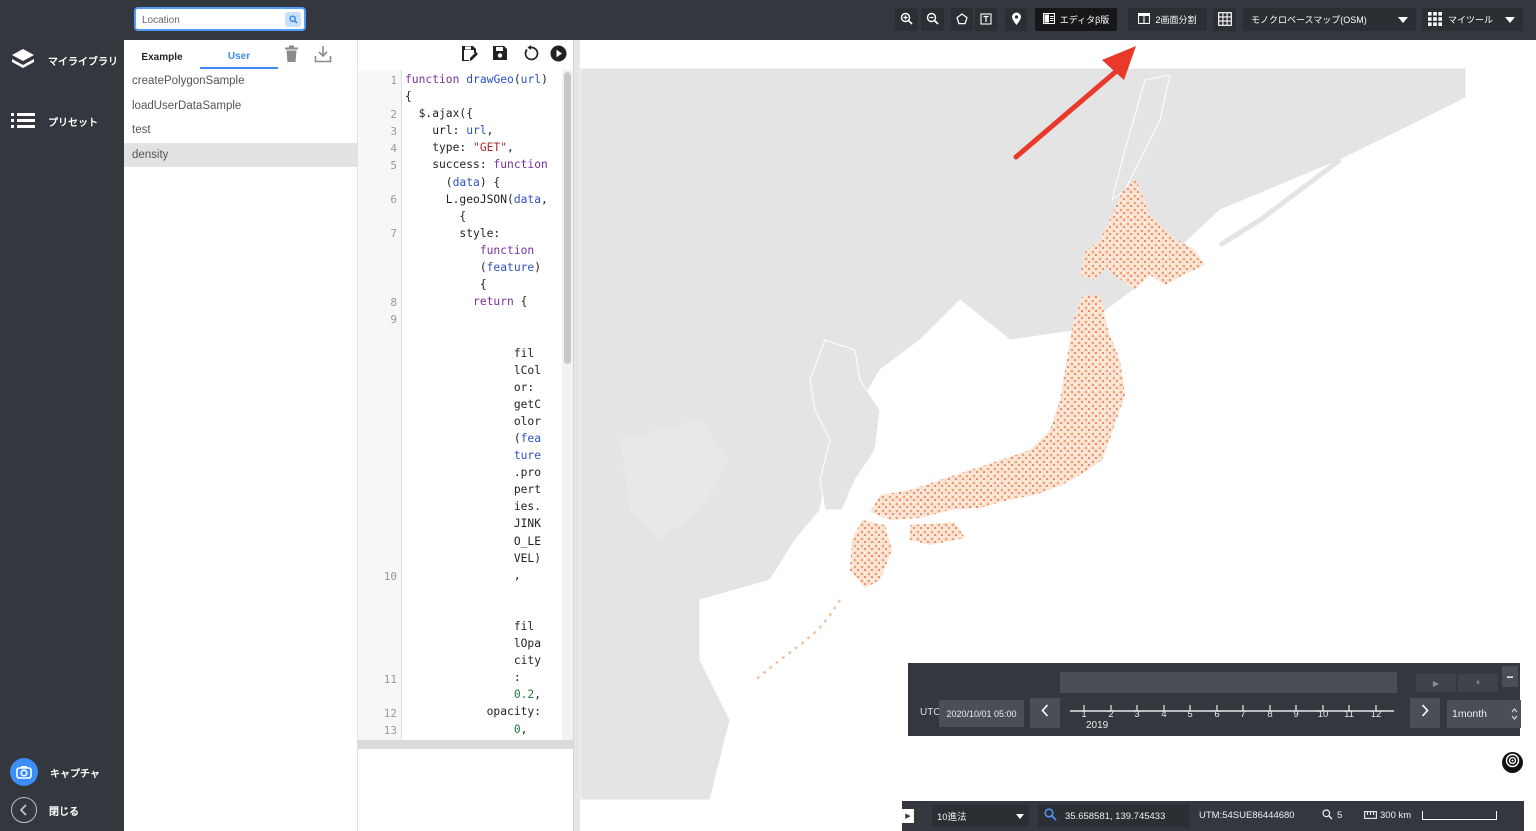 This screenshot has width=1536, height=831. Describe the element at coordinates (291, 56) in the screenshot. I see `trash-icon` at that location.